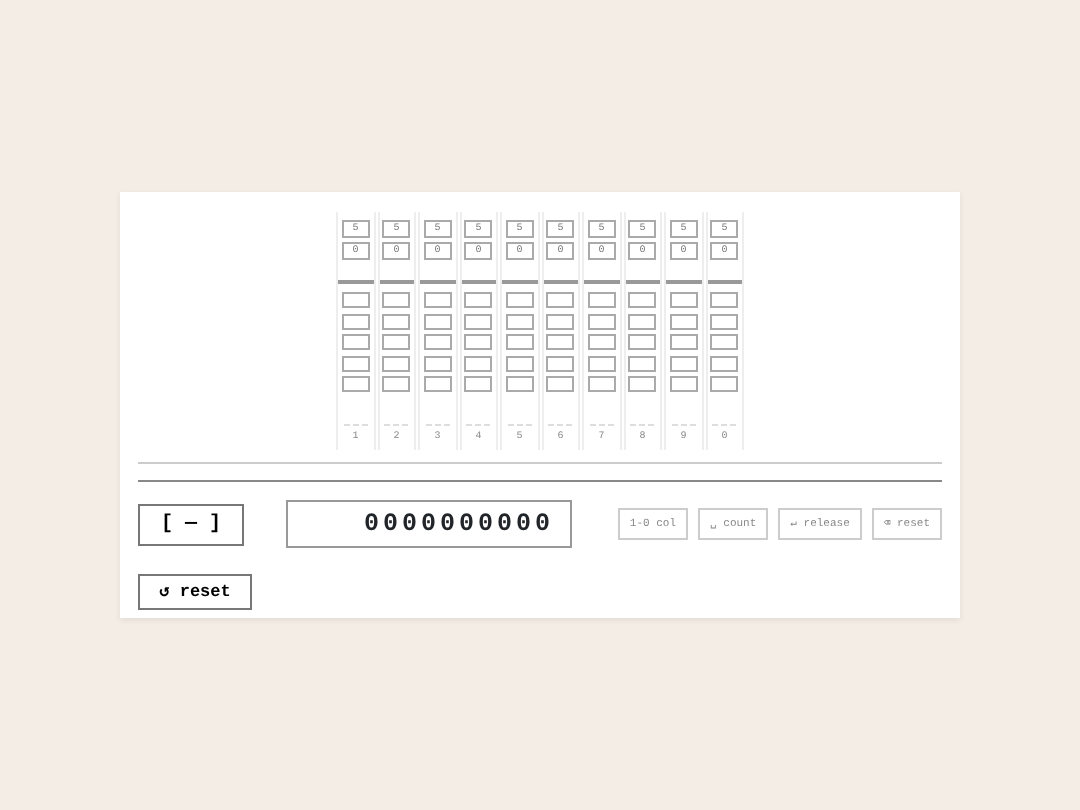 Image resolution: width=1080 pixels, height=810 pixels. Describe the element at coordinates (191, 524) in the screenshot. I see `toggle-button: [ — ]` at that location.